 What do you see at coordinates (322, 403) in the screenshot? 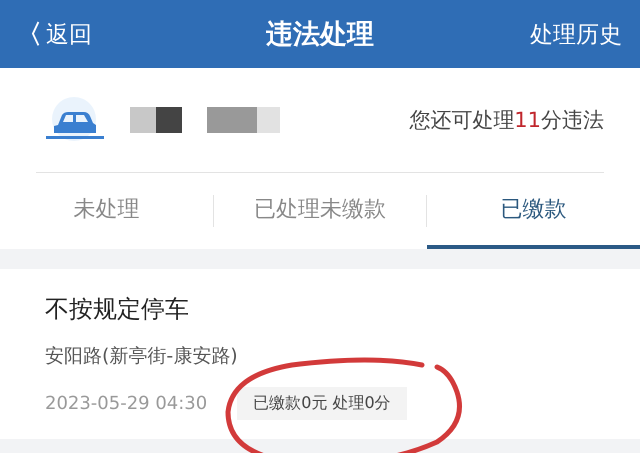
I see `payment-status-badge: 已缴款0元 处理0分` at bounding box center [322, 403].